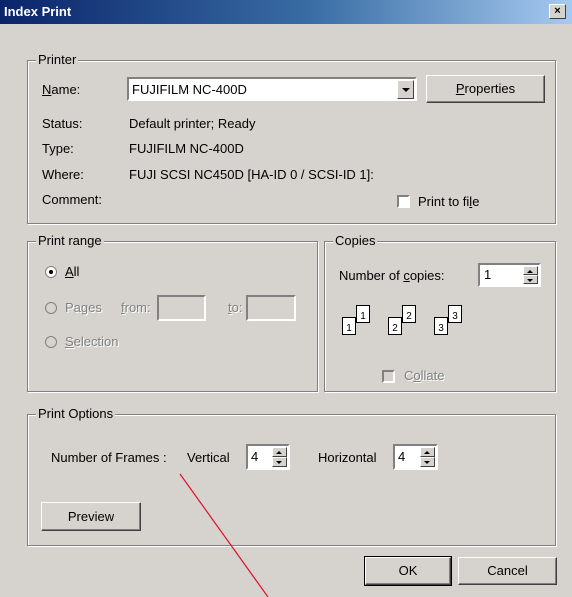 The height and width of the screenshot is (597, 572). I want to click on from-input, so click(181, 308).